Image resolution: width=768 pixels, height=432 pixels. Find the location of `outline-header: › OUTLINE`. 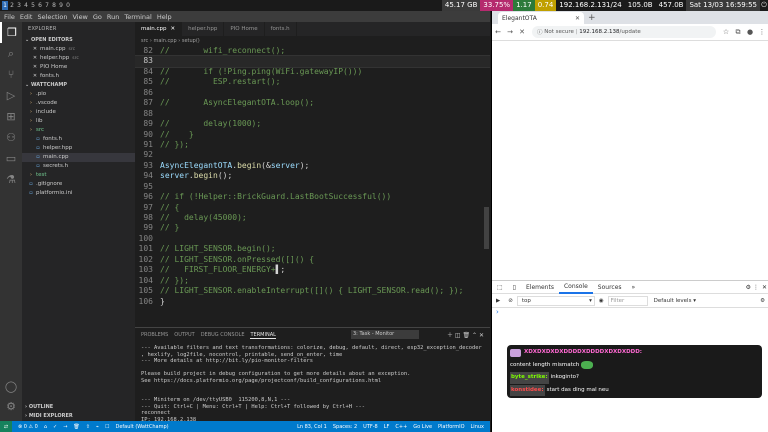

outline-header: › OUTLINE is located at coordinates (78, 407).